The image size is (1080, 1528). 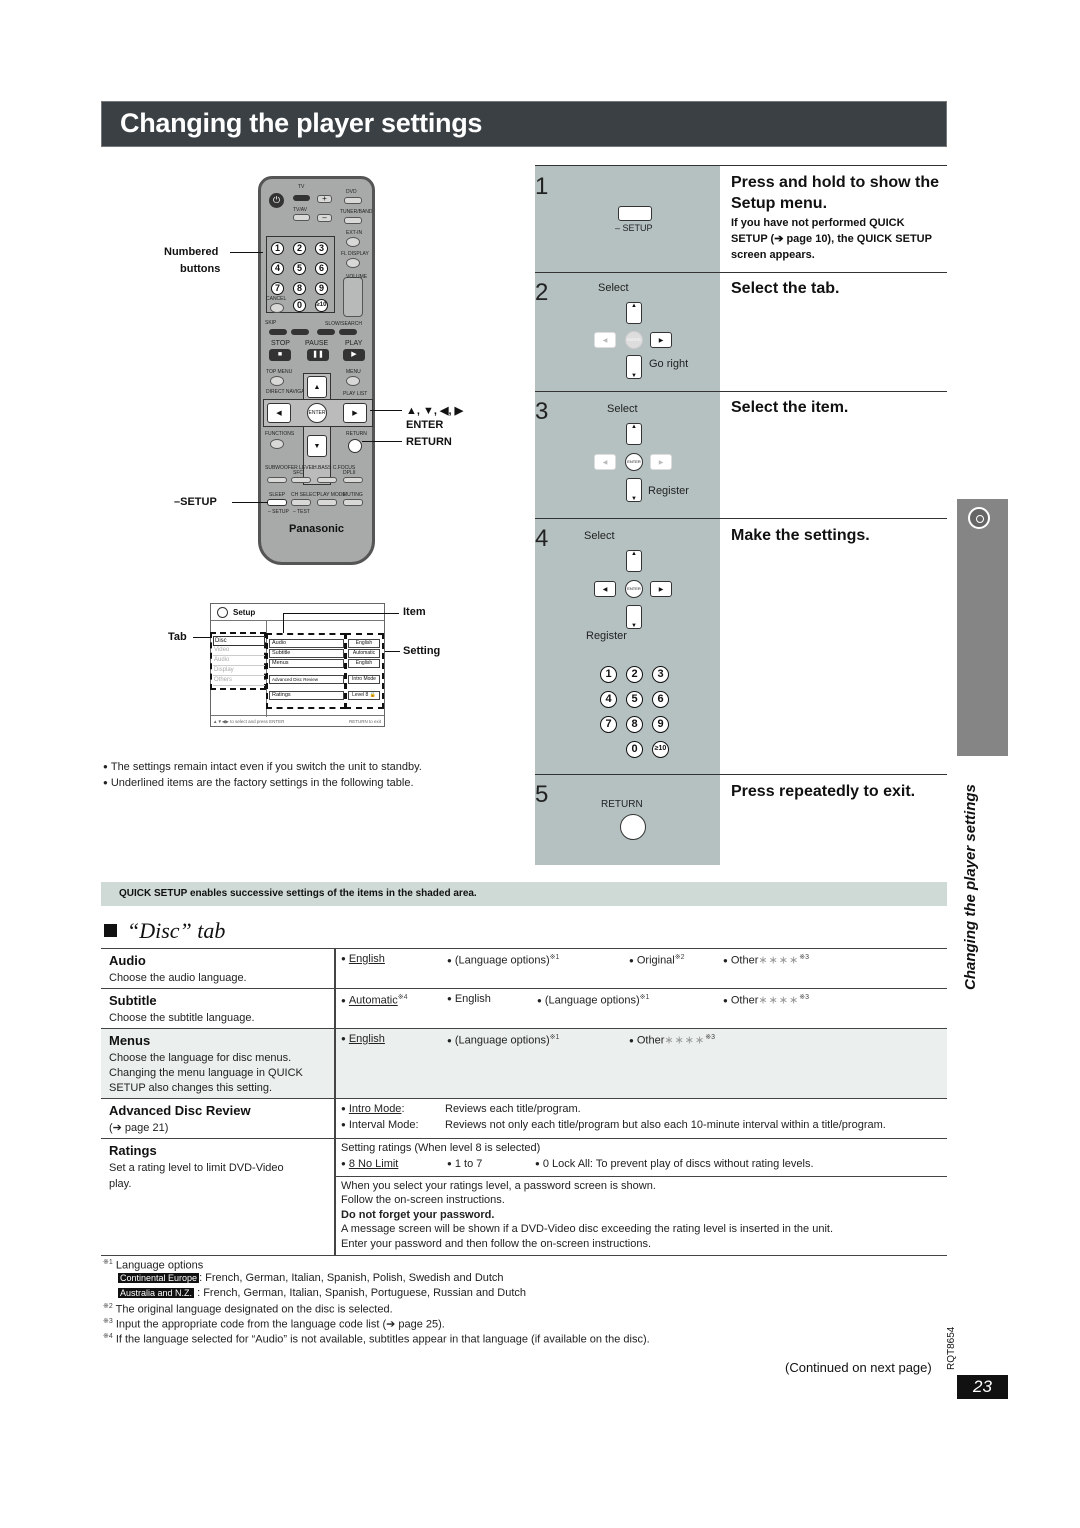 I want to click on hbass-button, so click(x=327, y=480).